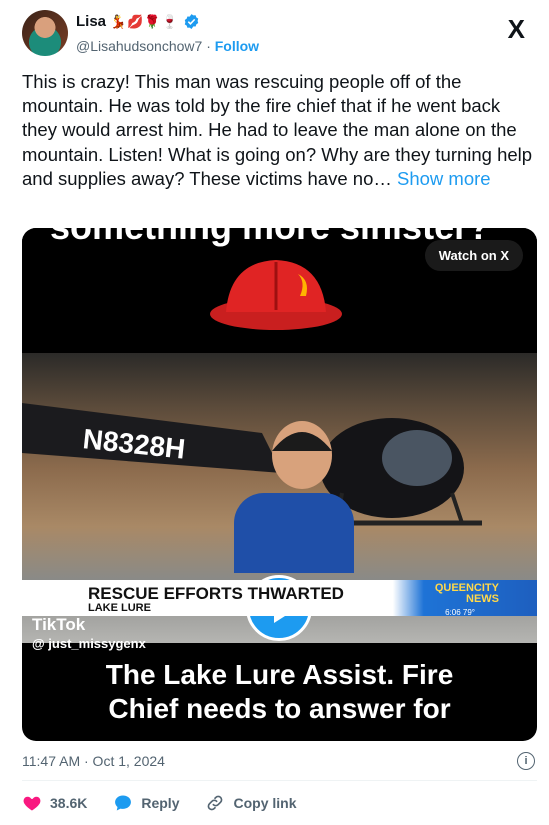 The image size is (549, 825). I want to click on author-name-row: Lisa 💃💋🌹🍷, so click(138, 21).